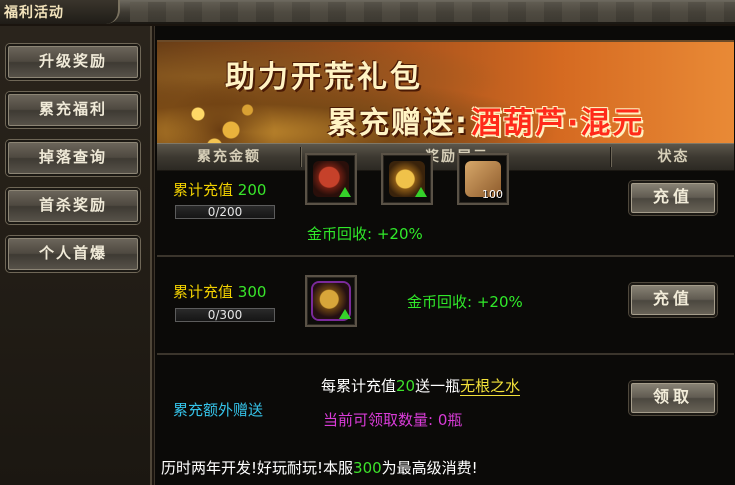 Image resolution: width=735 pixels, height=485 pixels. I want to click on window-title: 福利活动, so click(60, 12).